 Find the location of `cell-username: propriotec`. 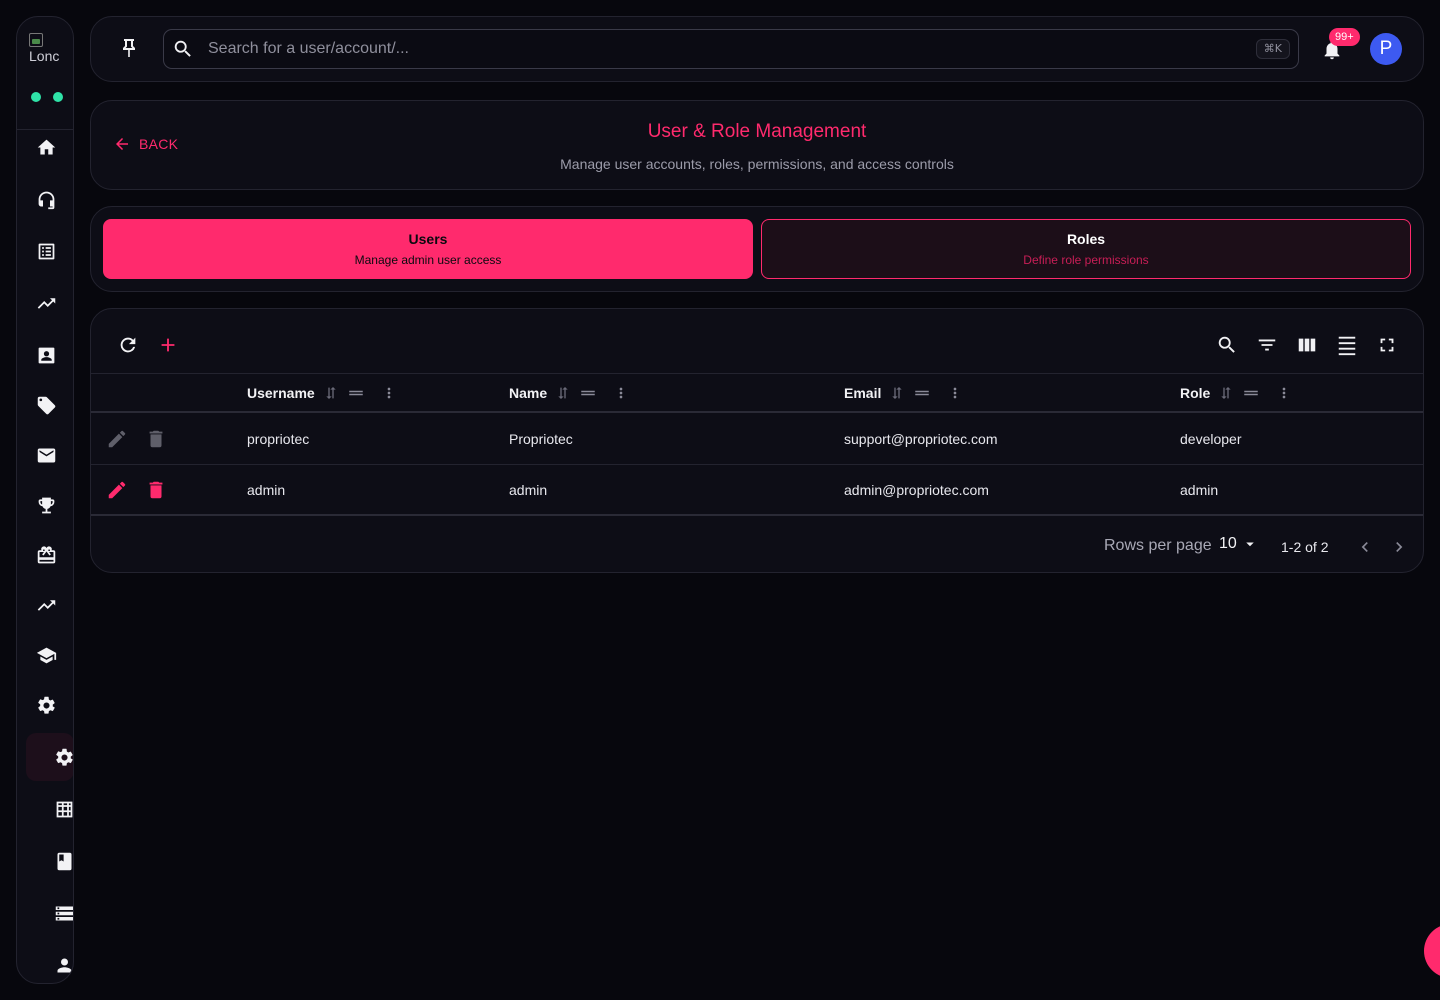

cell-username: propriotec is located at coordinates (278, 439).